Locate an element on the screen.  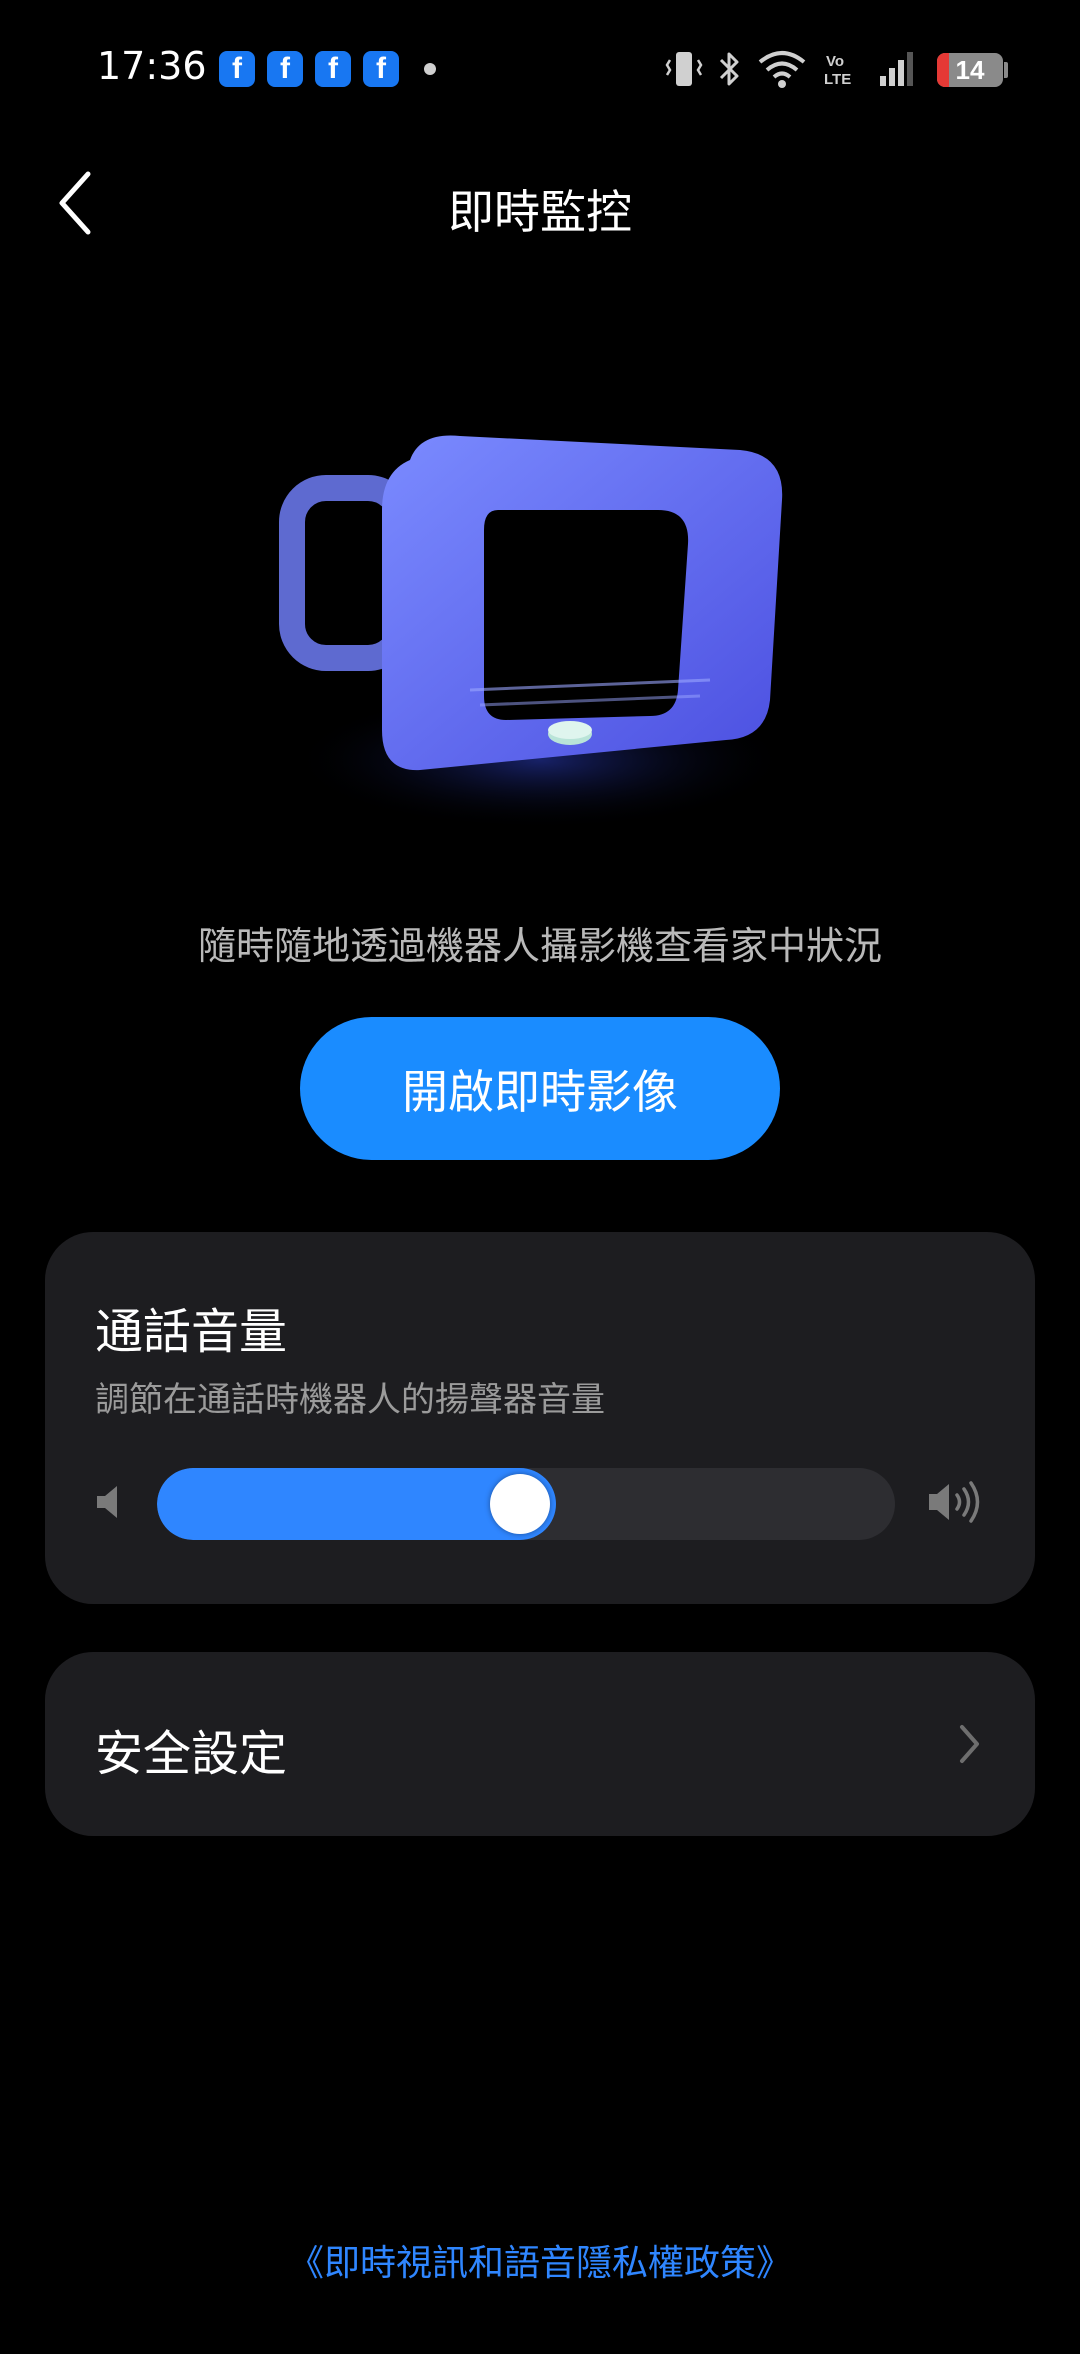
signal-icon is located at coordinates (896, 69).